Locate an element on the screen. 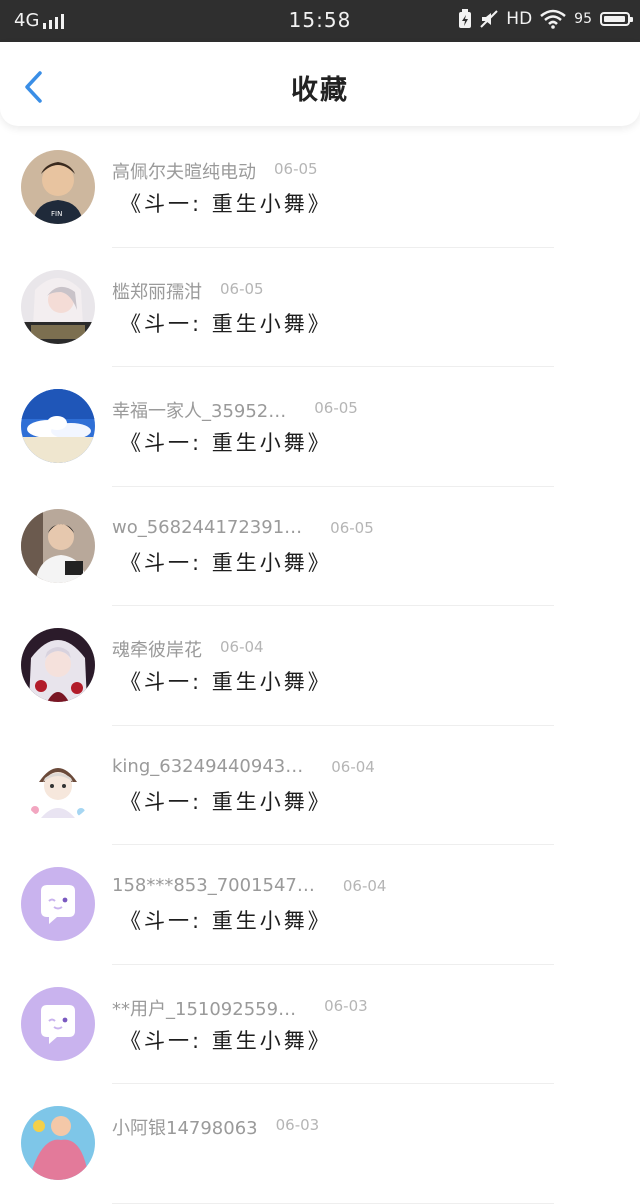  list-item: king_63249440943… 06-04 《斗一: 重生小舞》 is located at coordinates (320, 785).